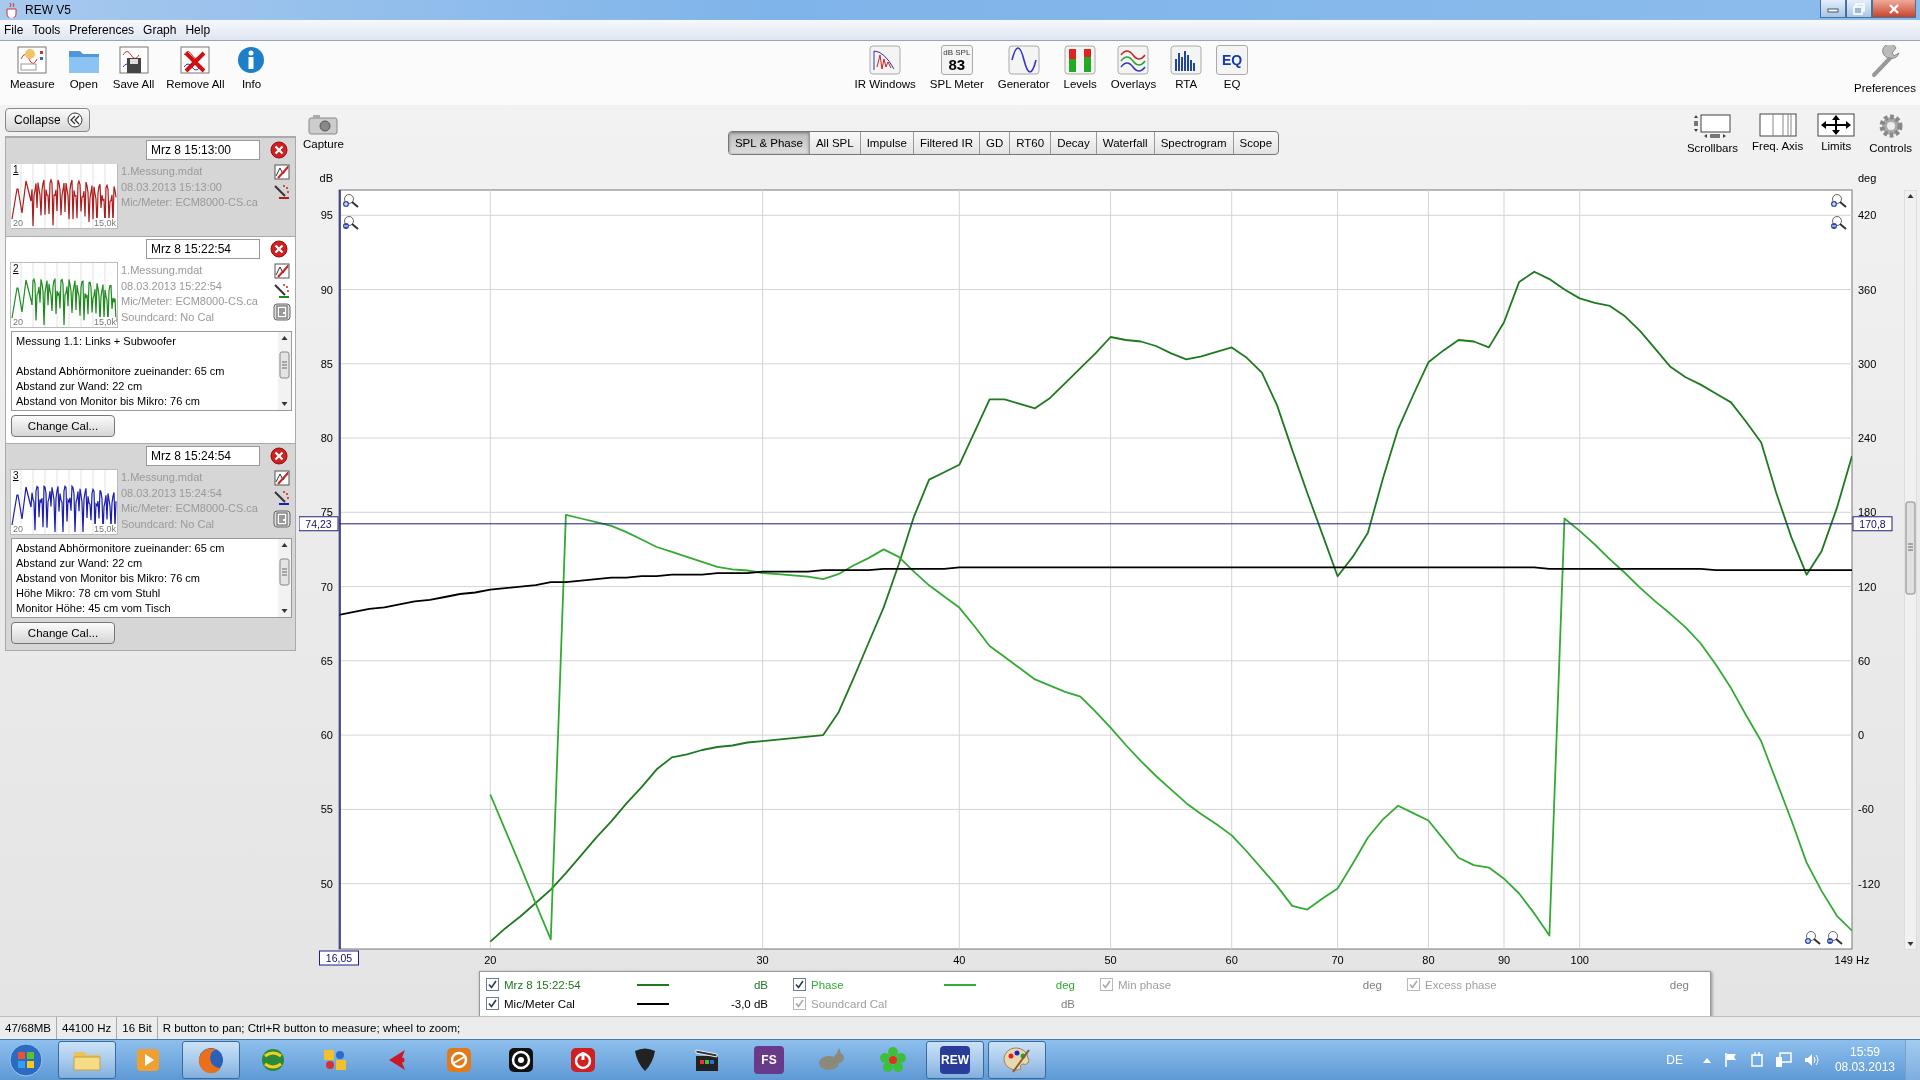 This screenshot has width=1920, height=1080. I want to click on legend-label: Mrz 8 15:22:54, so click(543, 984).